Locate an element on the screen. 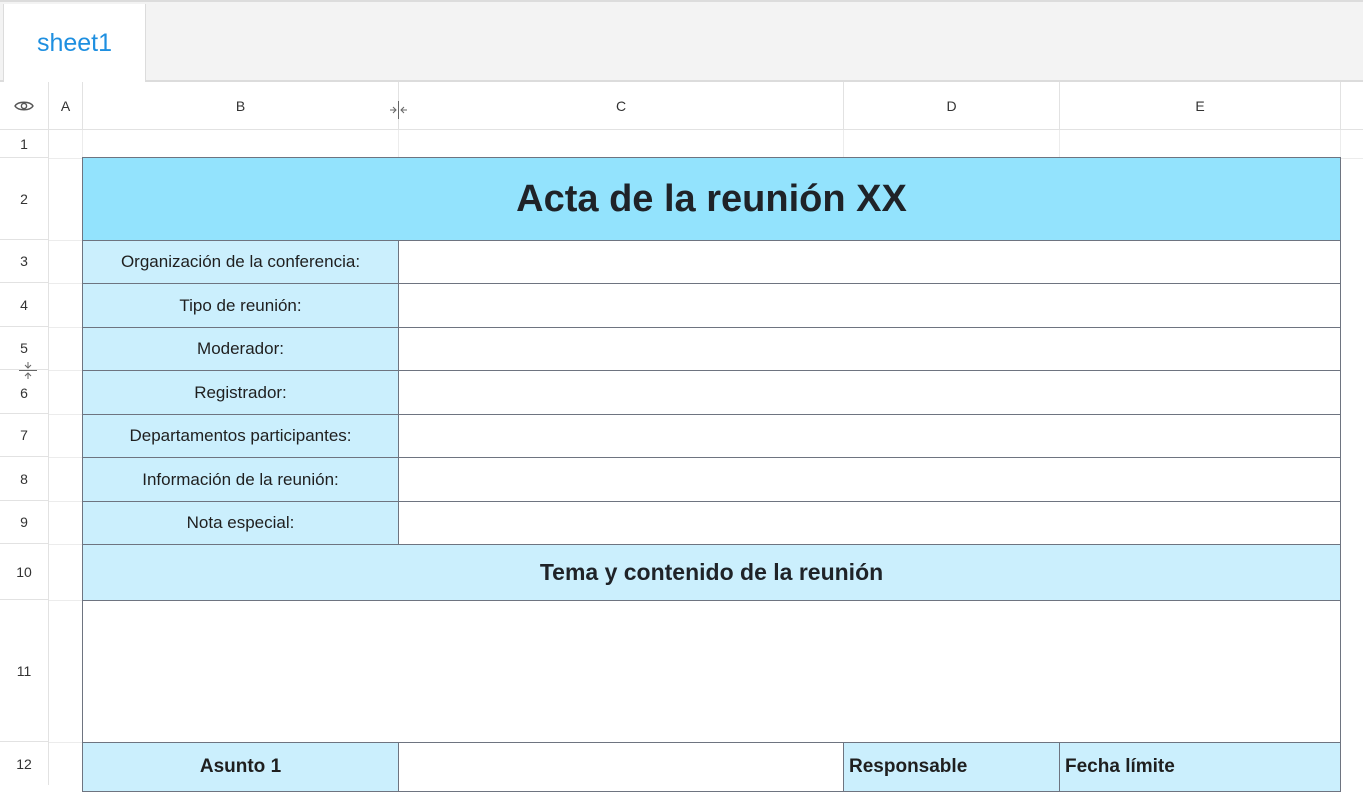  field-label-registrador: Registrador: is located at coordinates (240, 392).